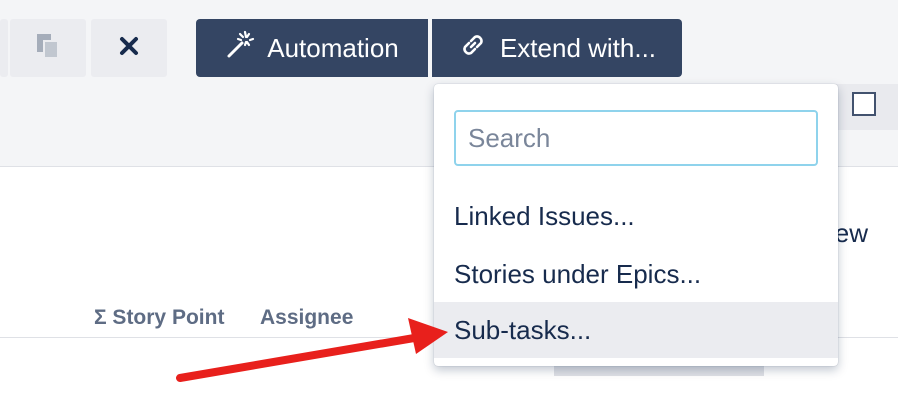 The height and width of the screenshot is (394, 898). What do you see at coordinates (473, 48) in the screenshot?
I see `link-icon` at bounding box center [473, 48].